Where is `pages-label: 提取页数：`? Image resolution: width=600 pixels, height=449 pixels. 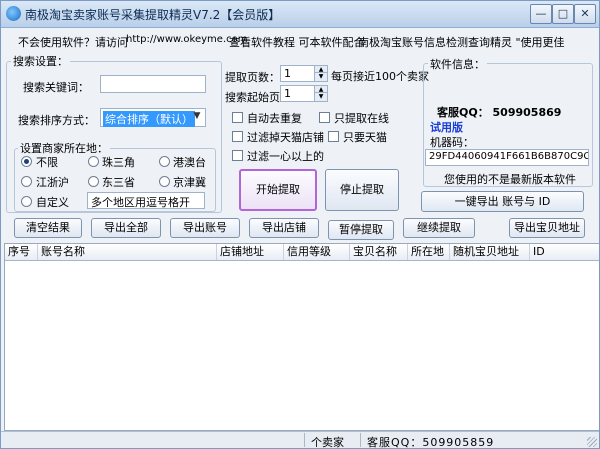 pages-label: 提取页数： is located at coordinates (252, 77).